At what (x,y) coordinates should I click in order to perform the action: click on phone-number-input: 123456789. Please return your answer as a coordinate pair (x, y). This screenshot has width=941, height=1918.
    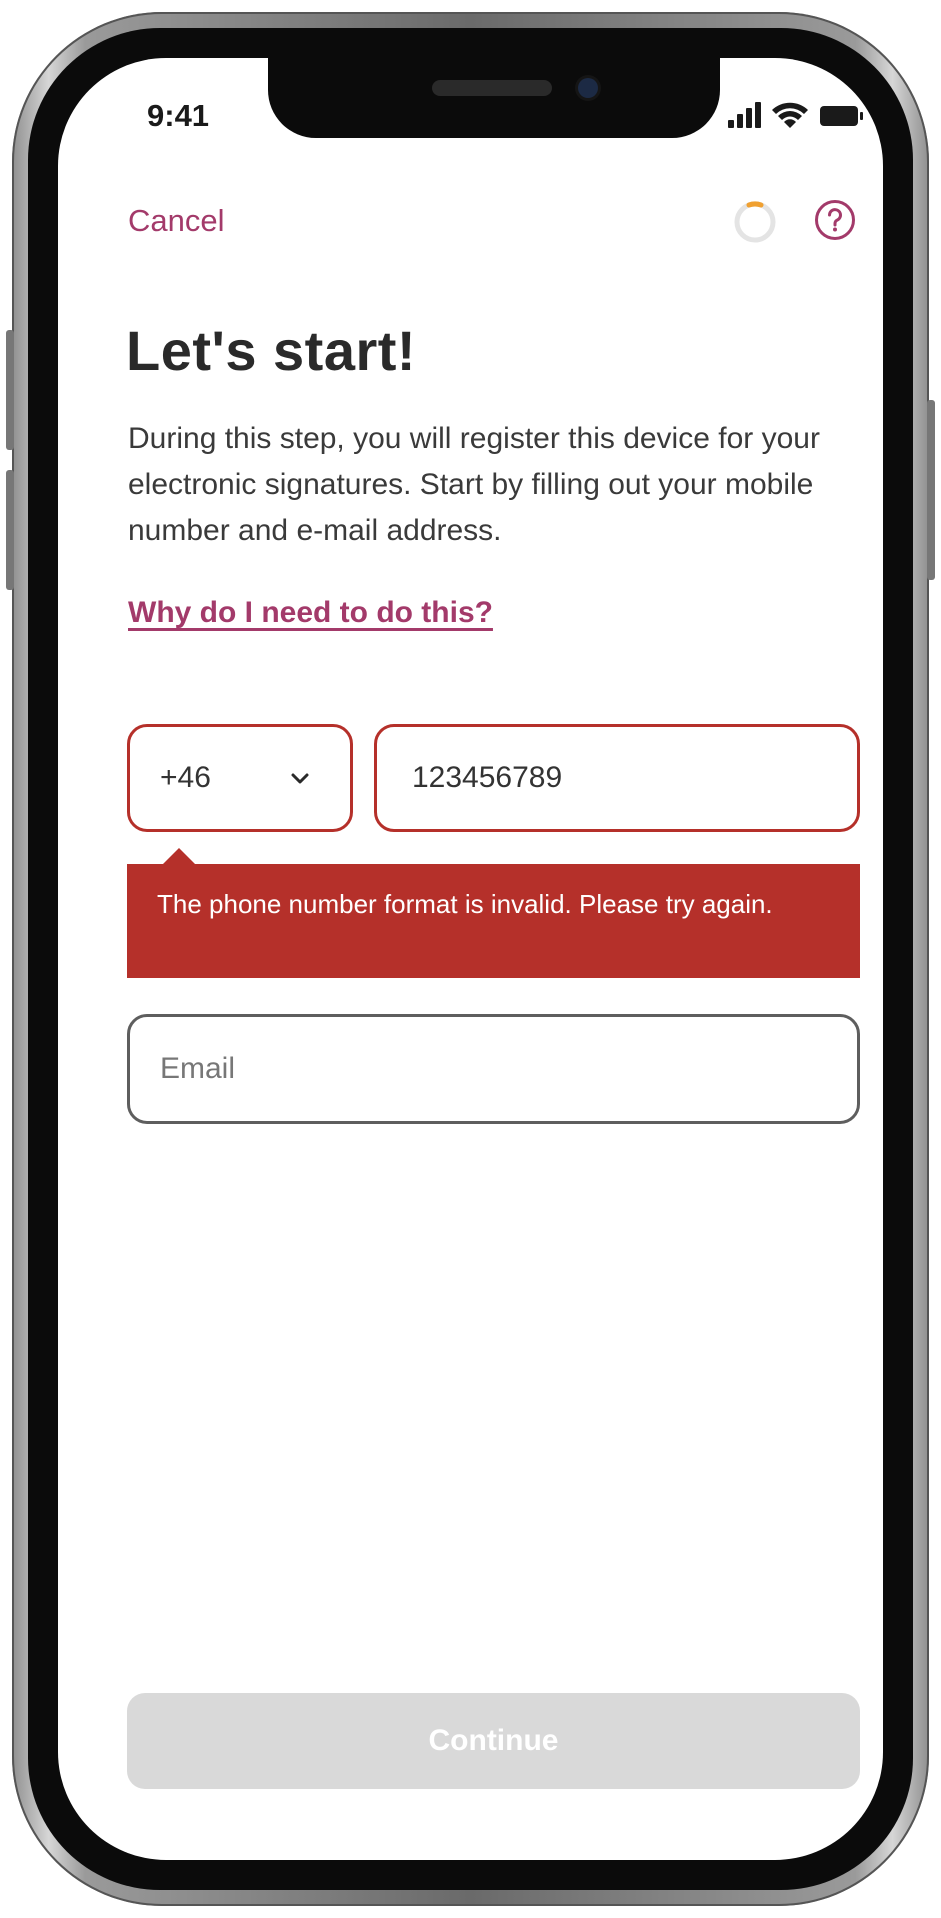
    Looking at the image, I should click on (617, 778).